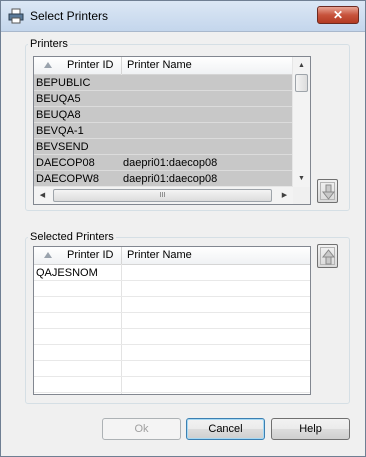  Describe the element at coordinates (301, 65) in the screenshot. I see `scroll-up-icon: ▲` at that location.